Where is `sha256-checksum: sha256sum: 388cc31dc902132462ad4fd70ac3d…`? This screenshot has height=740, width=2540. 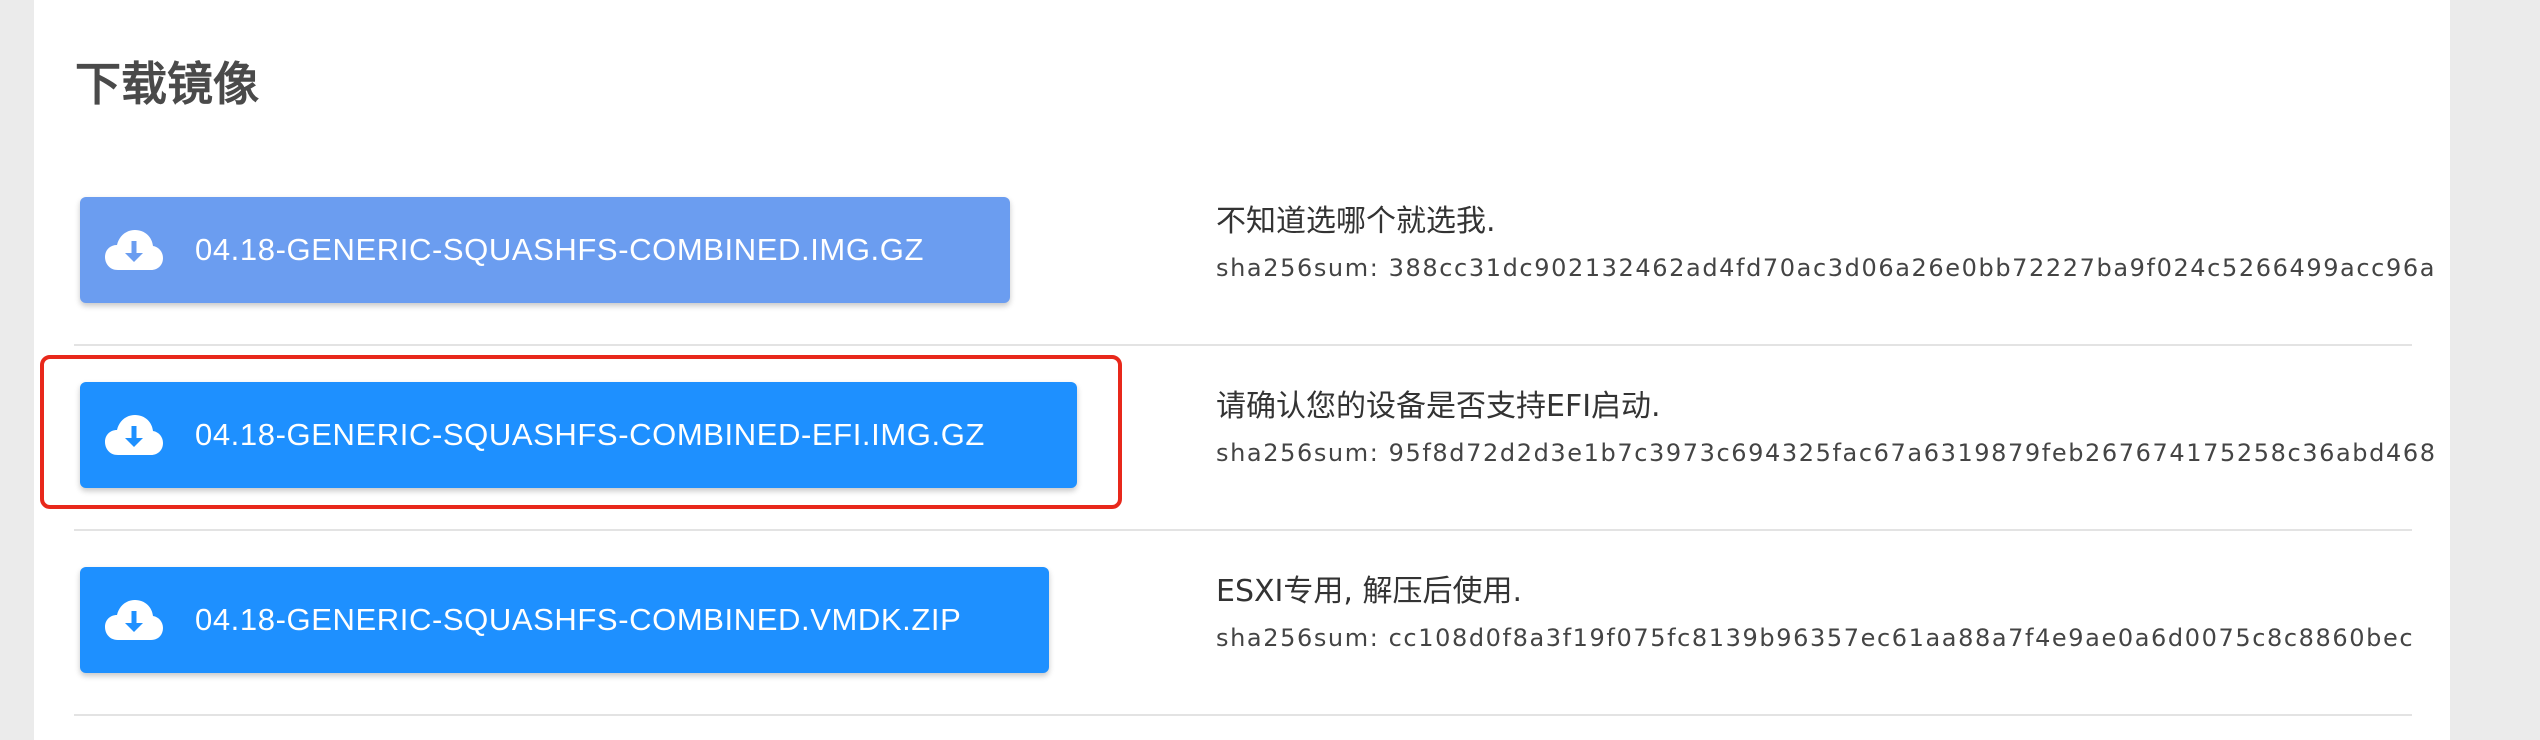
sha256-checksum: sha256sum: 388cc31dc902132462ad4fd70ac3d… is located at coordinates (1826, 268).